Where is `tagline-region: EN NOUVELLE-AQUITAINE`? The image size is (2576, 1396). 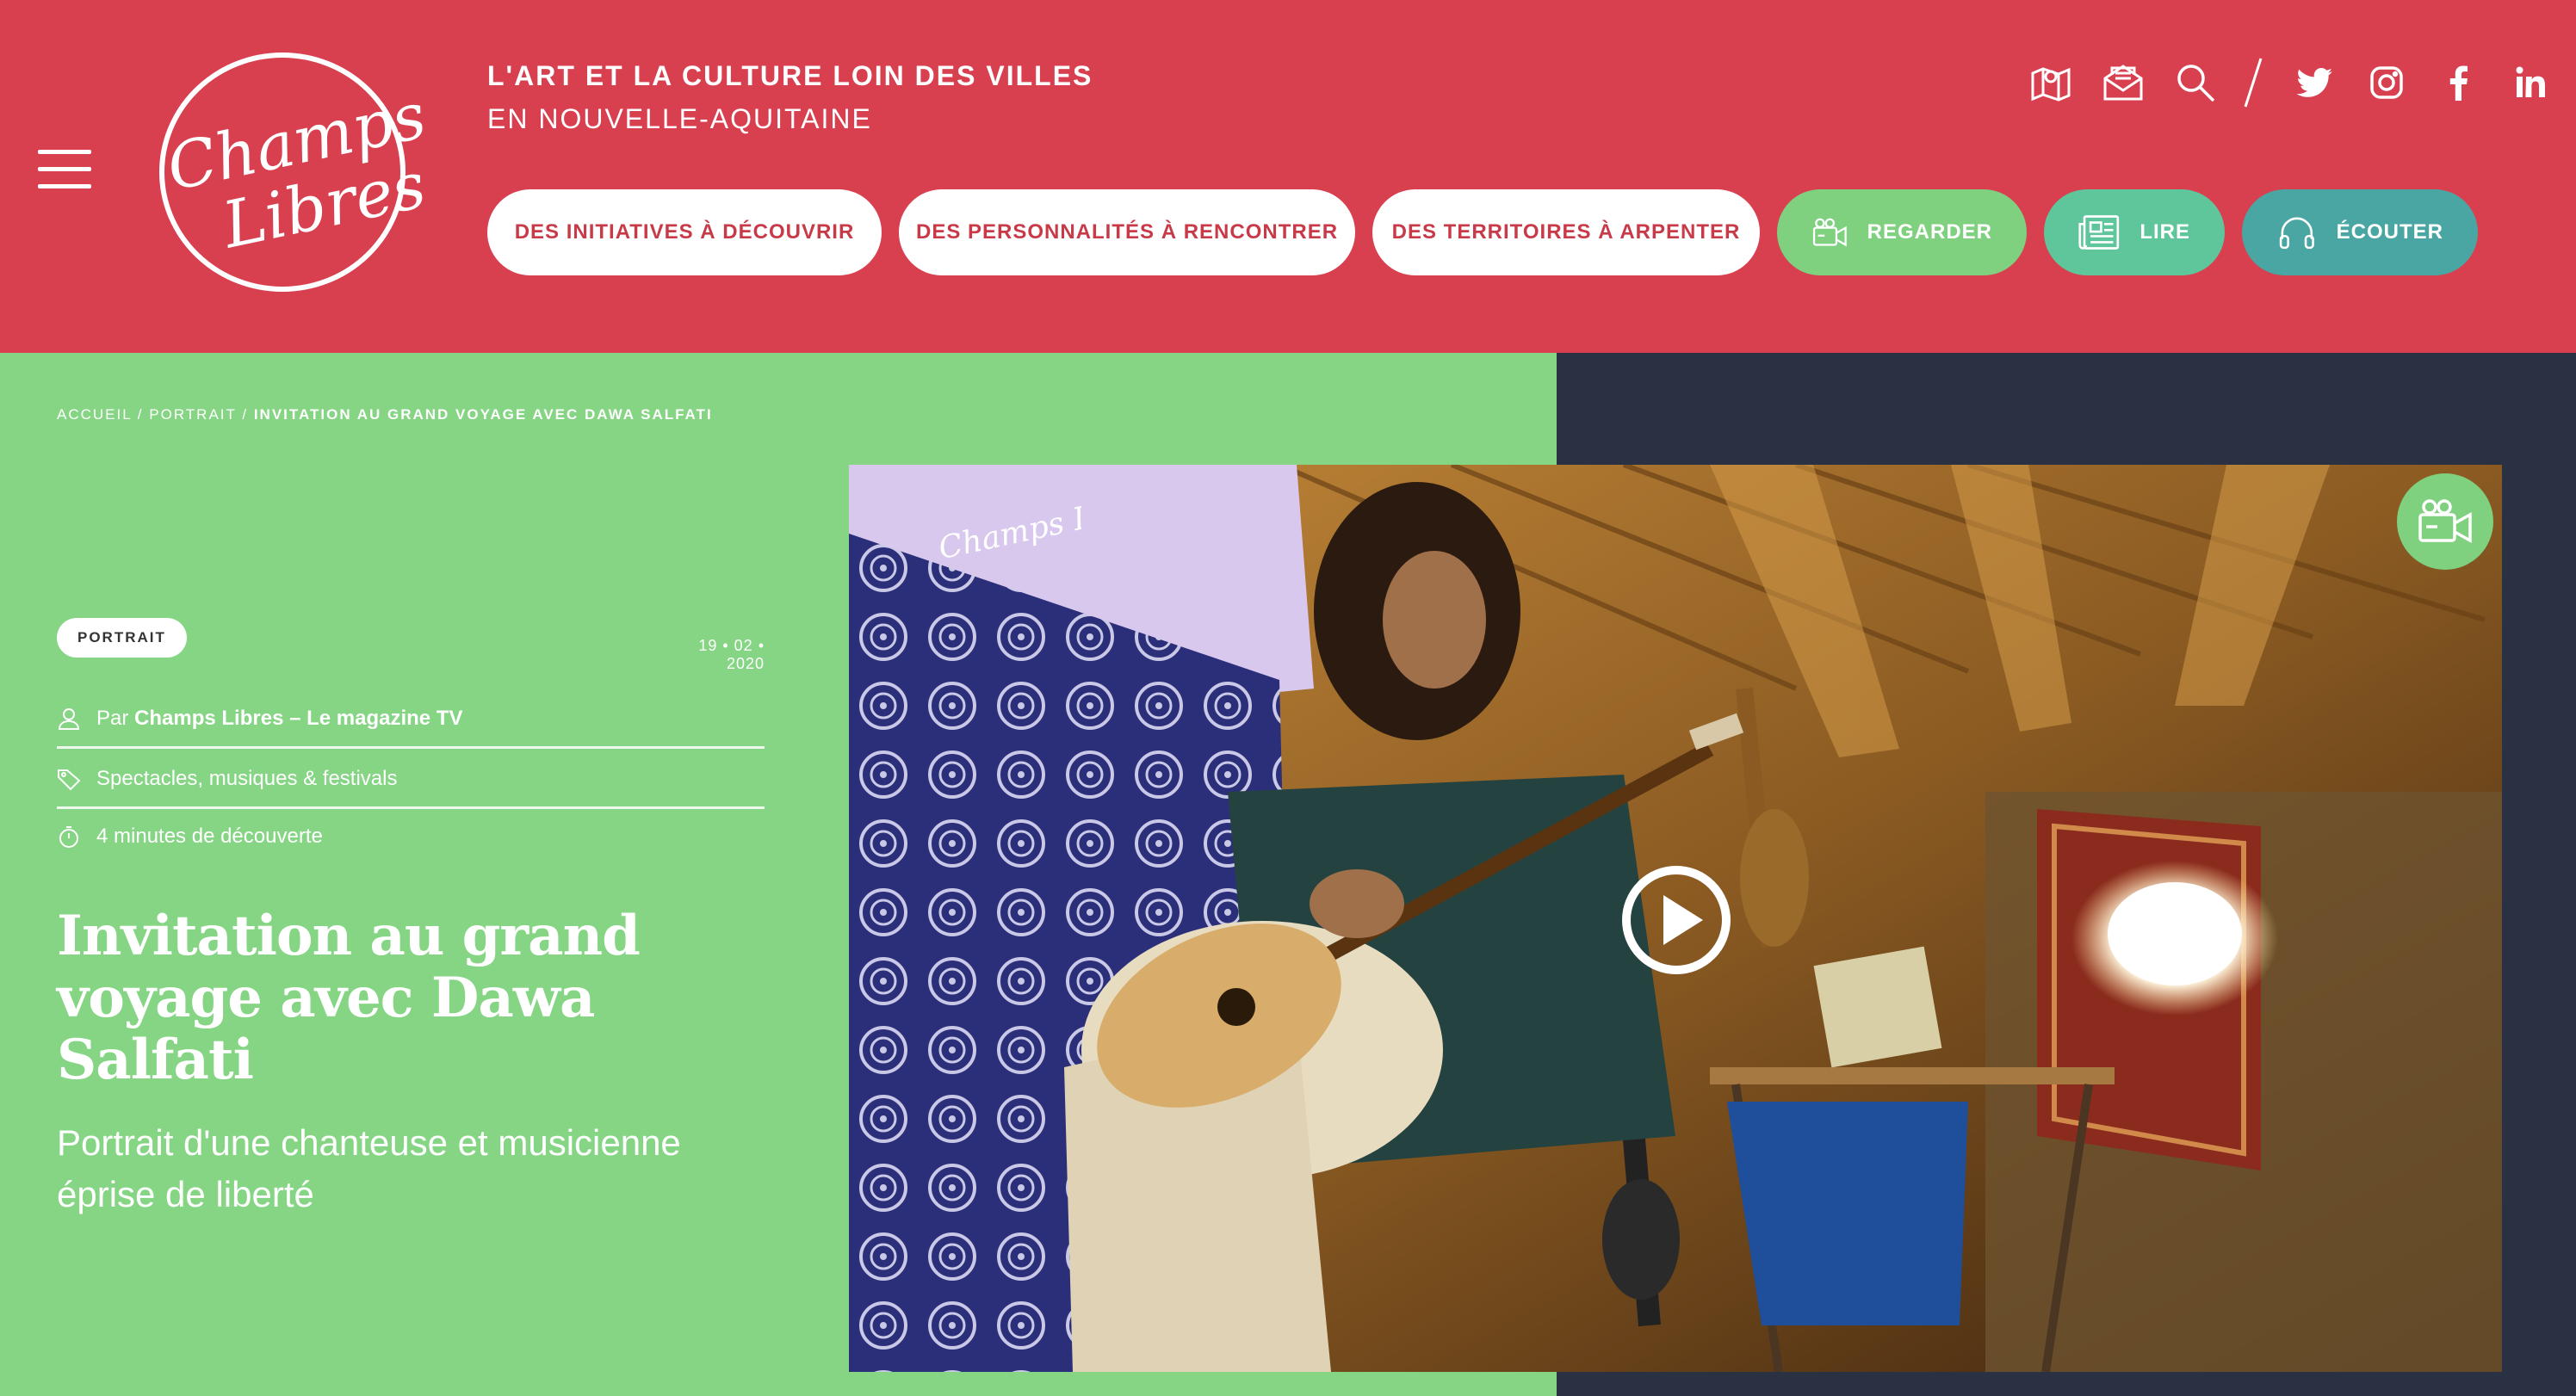 tagline-region: EN NOUVELLE-AQUITAINE is located at coordinates (679, 118).